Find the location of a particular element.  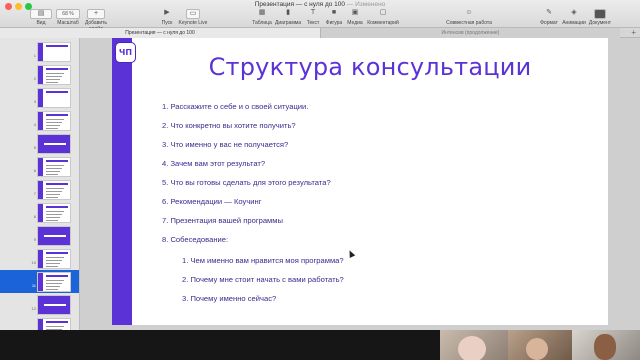

slide-number: 2 is located at coordinates (34, 78).